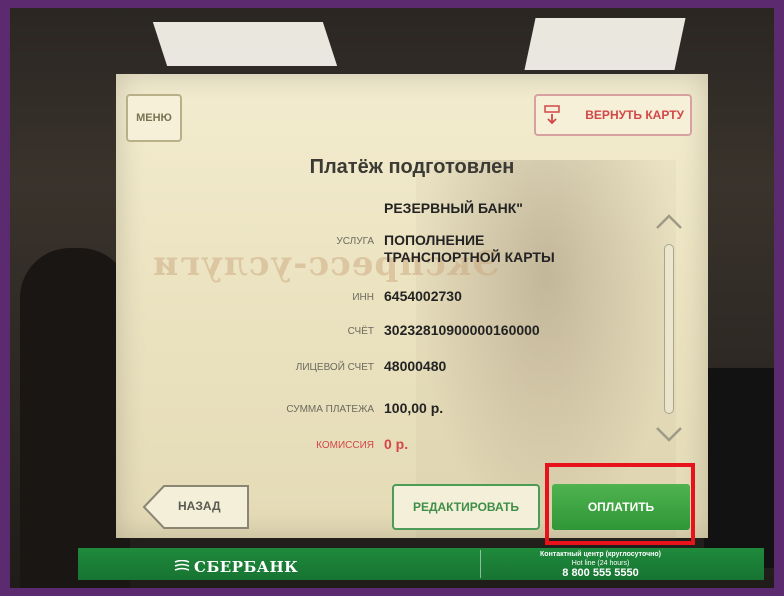 Image resolution: width=784 pixels, height=596 pixels. I want to click on sberbank-logo: СБЕРБАНК, so click(246, 567).